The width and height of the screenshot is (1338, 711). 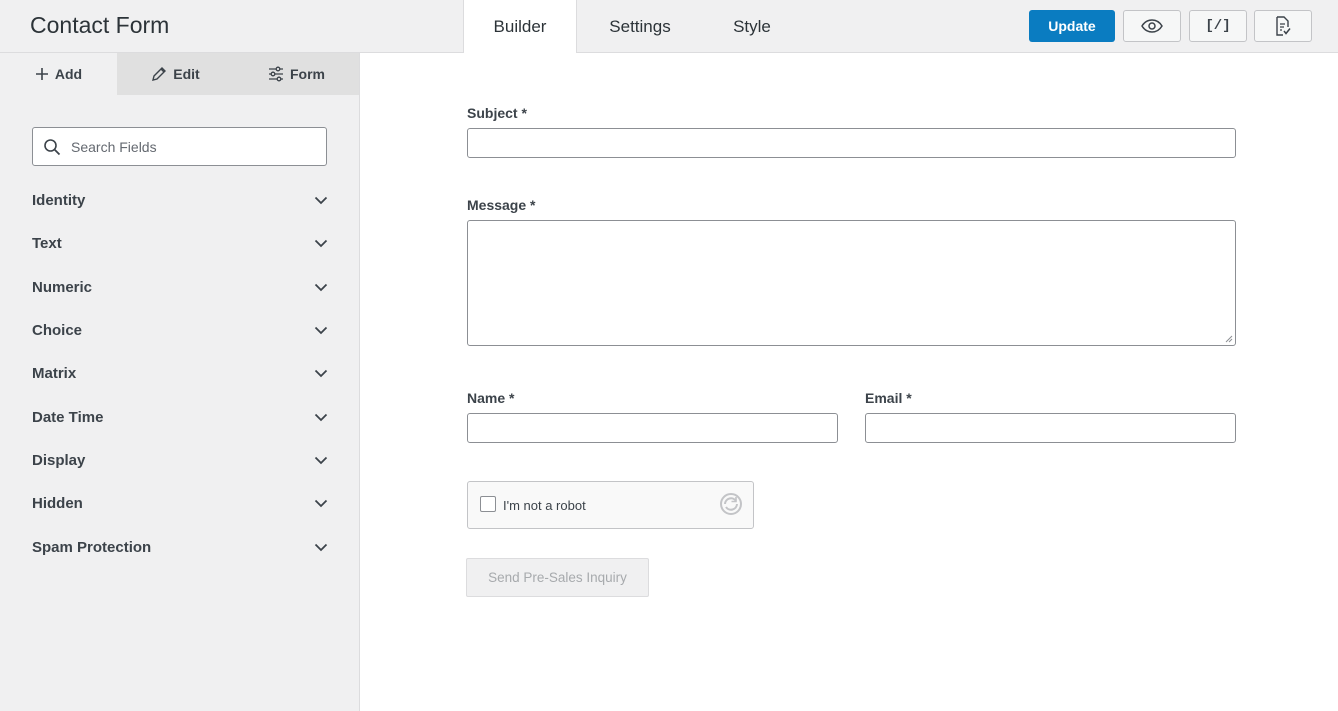 I want to click on form-title: Contact Form, so click(x=100, y=25).